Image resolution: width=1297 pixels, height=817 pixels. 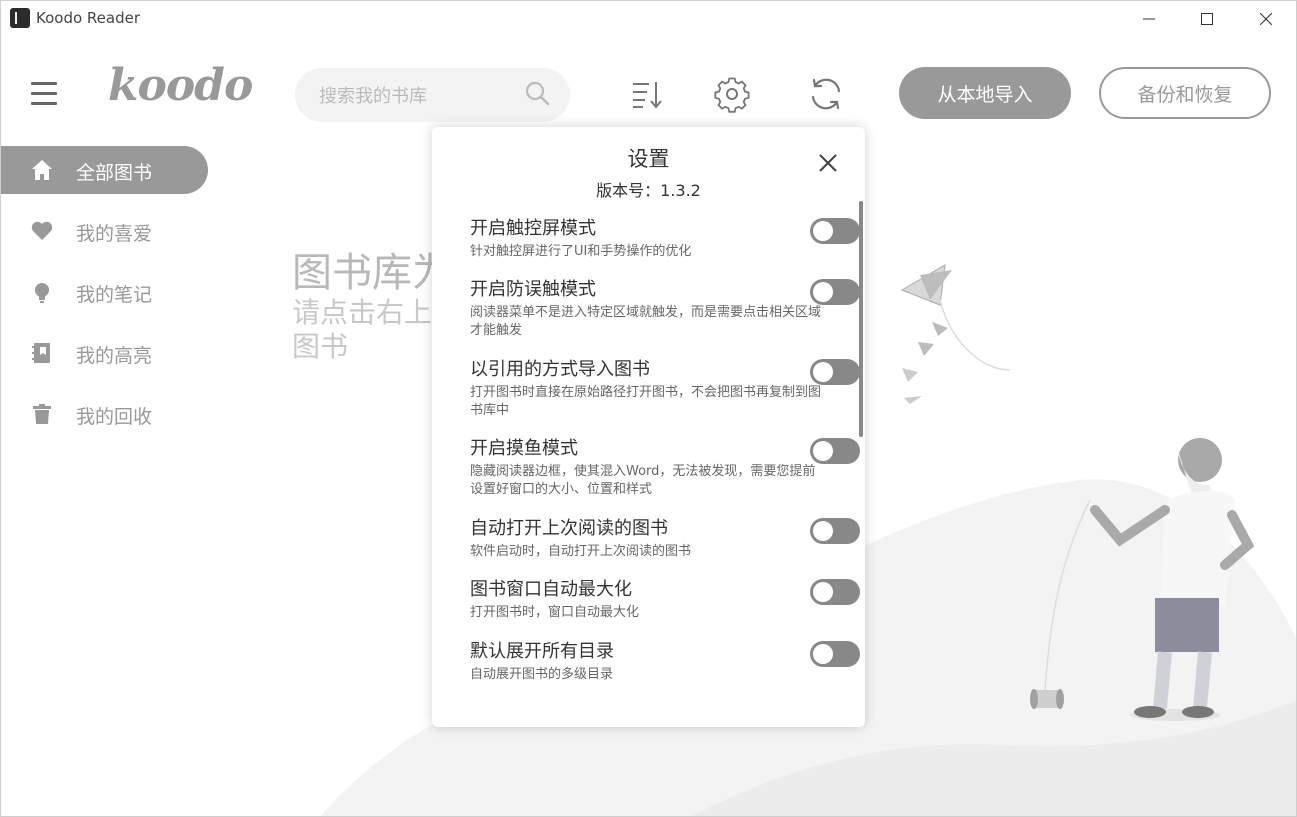 I want to click on version-label: 版本号：1.3.2, so click(x=648, y=190).